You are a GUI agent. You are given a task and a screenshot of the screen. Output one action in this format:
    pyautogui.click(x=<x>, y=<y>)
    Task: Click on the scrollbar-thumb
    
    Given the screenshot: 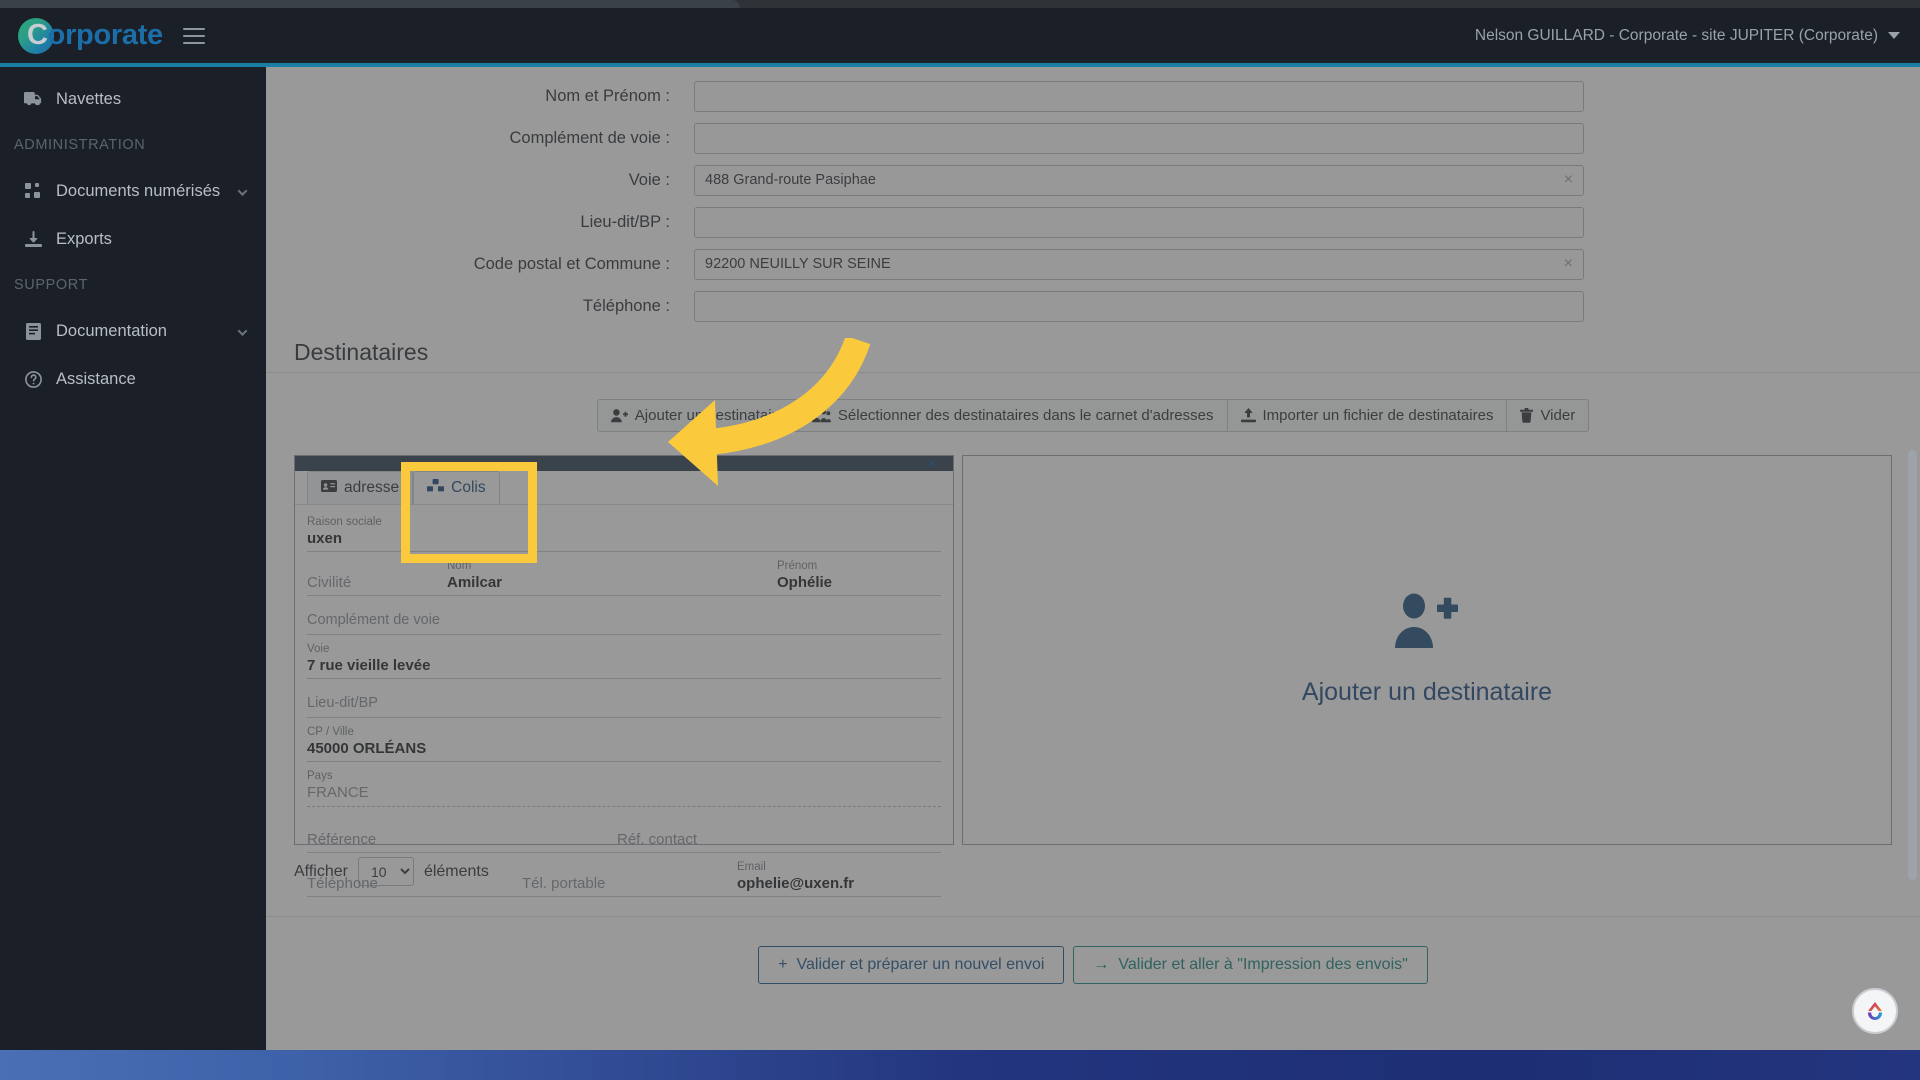 What is the action you would take?
    pyautogui.click(x=1912, y=665)
    